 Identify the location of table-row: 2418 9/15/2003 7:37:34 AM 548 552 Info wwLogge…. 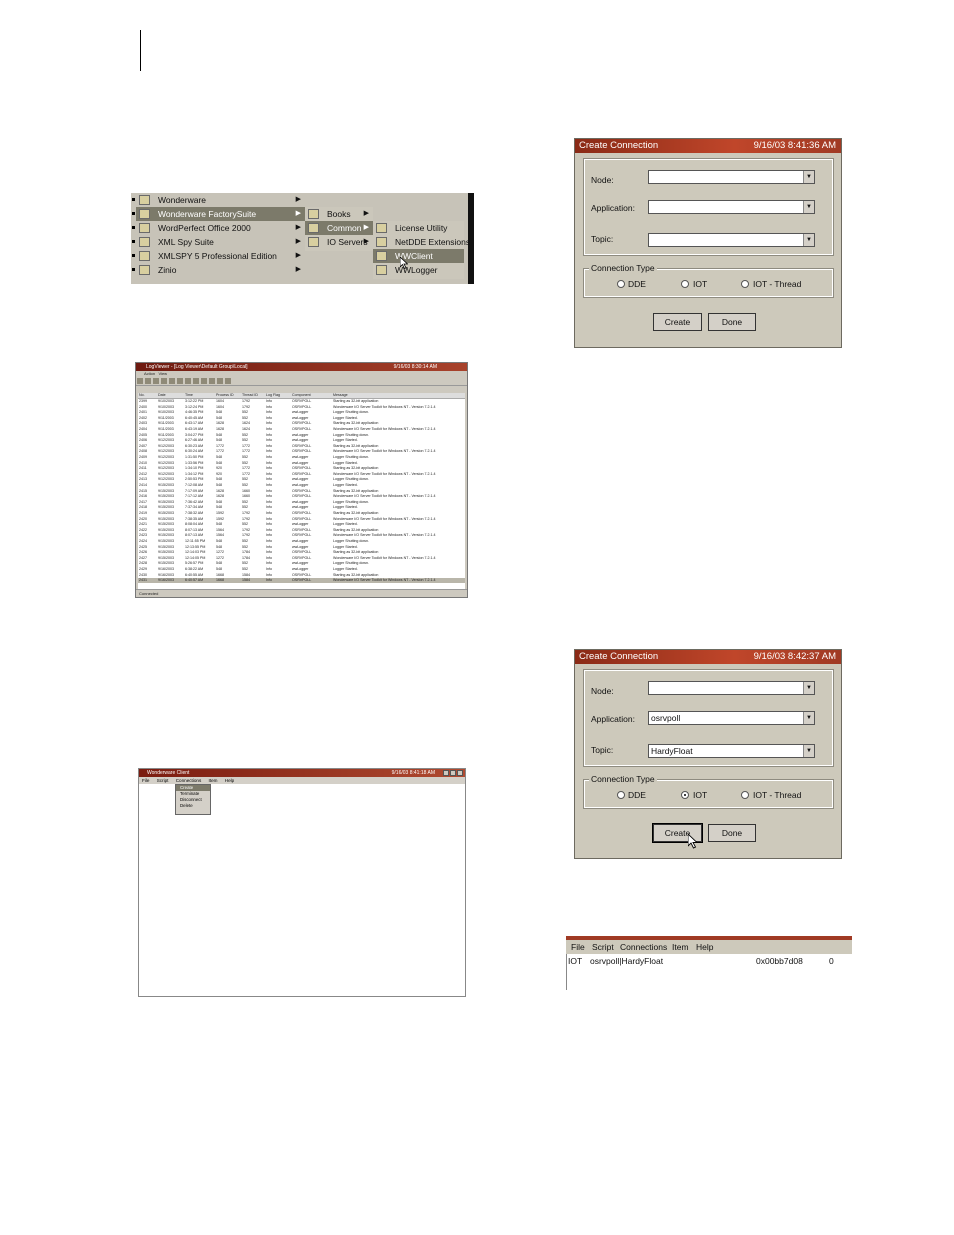
(301, 507).